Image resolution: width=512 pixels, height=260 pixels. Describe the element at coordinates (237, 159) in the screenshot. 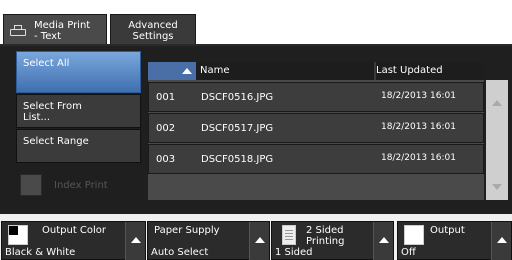

I see `row-filename: DSCF0518.JPG` at that location.